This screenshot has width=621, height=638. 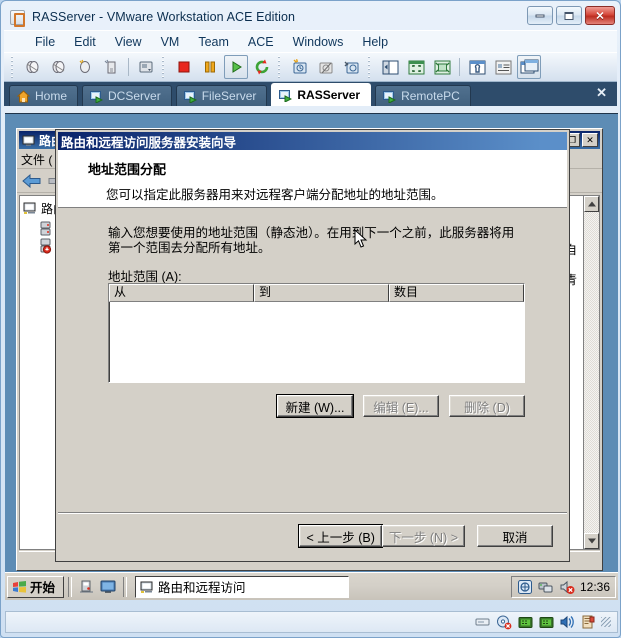 I want to click on taskbar-item-routing: 路由和远程访问, so click(x=242, y=586).